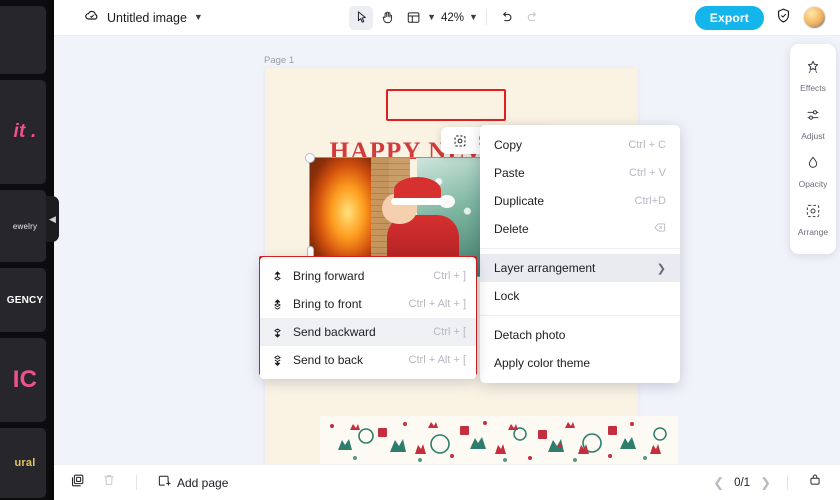  I want to click on context-menu-label: Delete, so click(511, 229).